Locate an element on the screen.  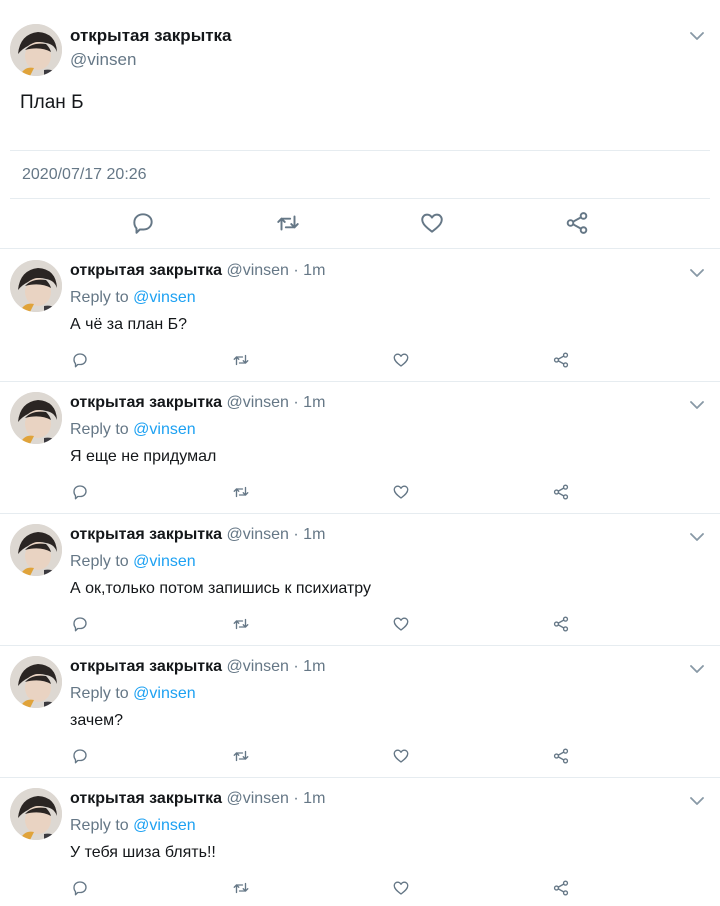
reply-text: Я еще не придумал is located at coordinates (143, 456).